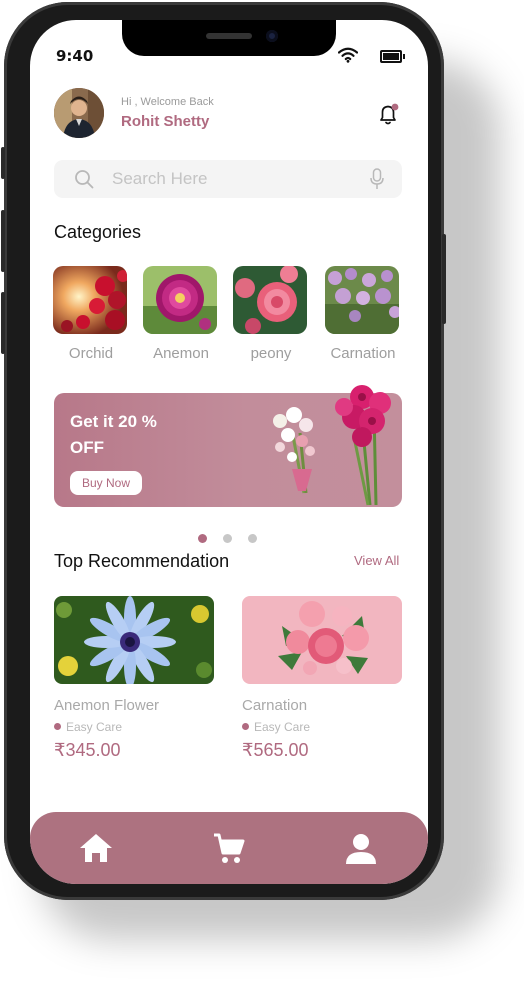 Image resolution: width=524 pixels, height=987 pixels. Describe the element at coordinates (271, 353) in the screenshot. I see `category-label: peony` at that location.